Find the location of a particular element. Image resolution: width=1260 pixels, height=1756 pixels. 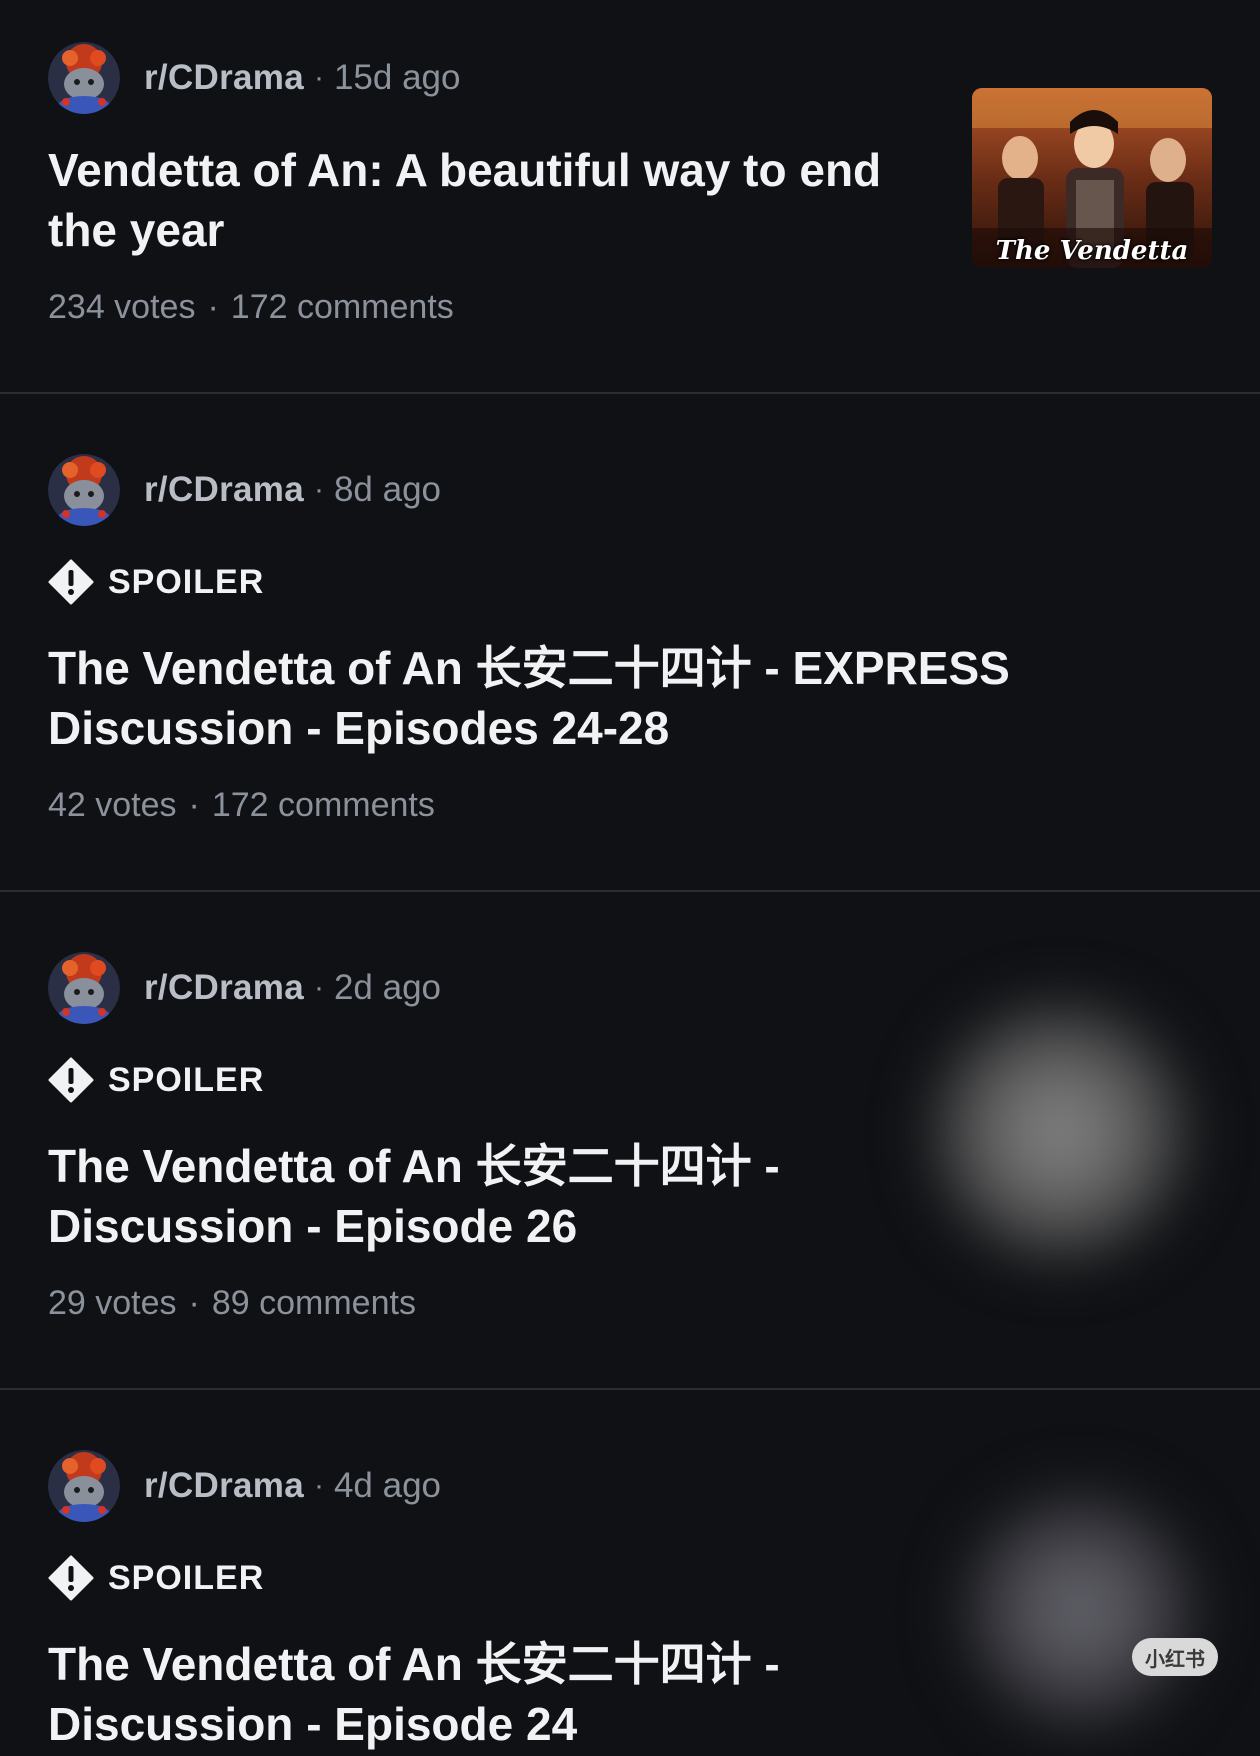

post-header: r/CDrama · 15d ago is located at coordinates (254, 78).